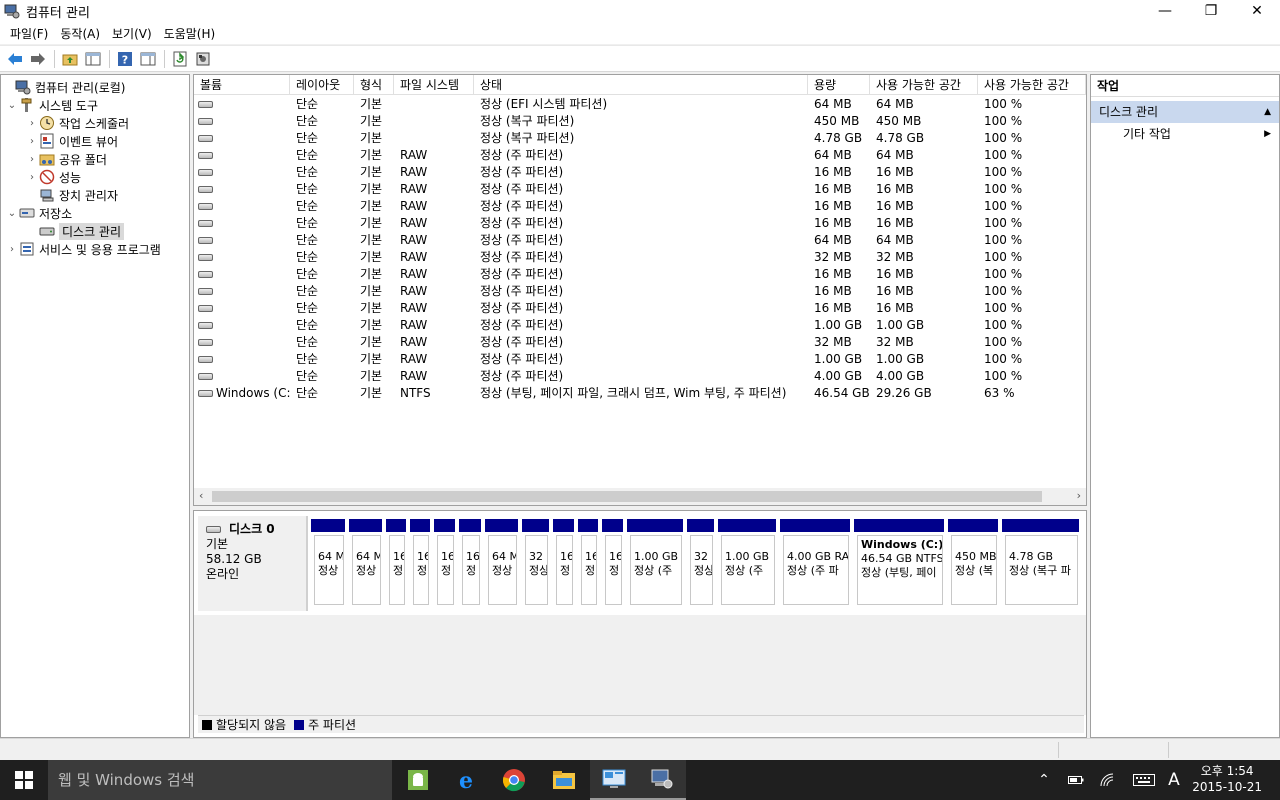  I want to click on partition-block: 4.00 GB RAW정상 (주 파, so click(816, 563).